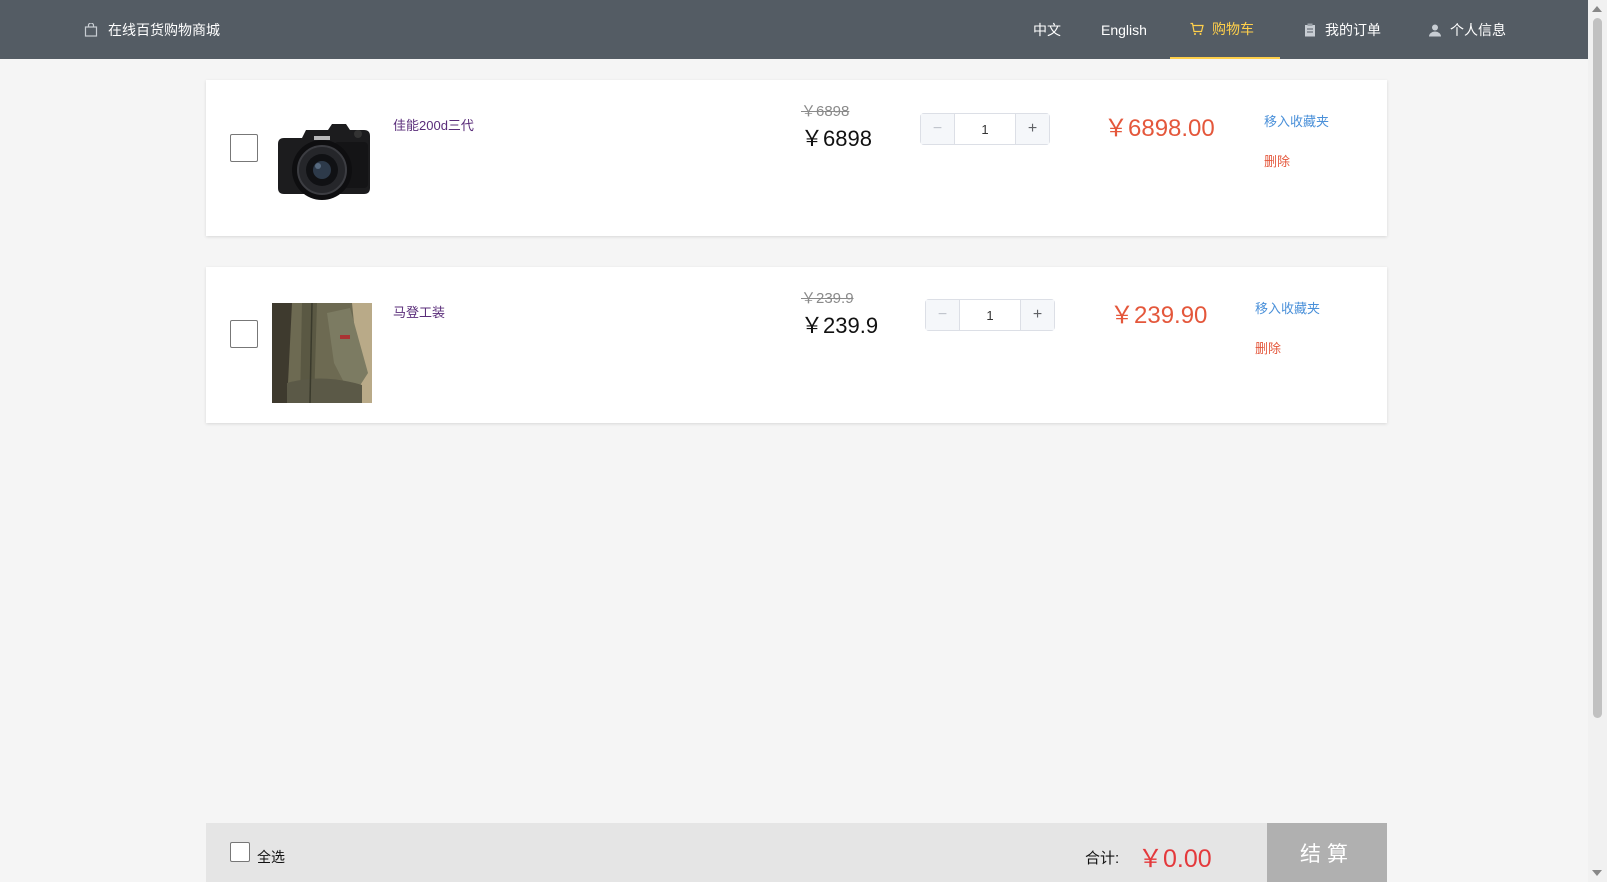  I want to click on checkout-button: 结算, so click(1327, 852).